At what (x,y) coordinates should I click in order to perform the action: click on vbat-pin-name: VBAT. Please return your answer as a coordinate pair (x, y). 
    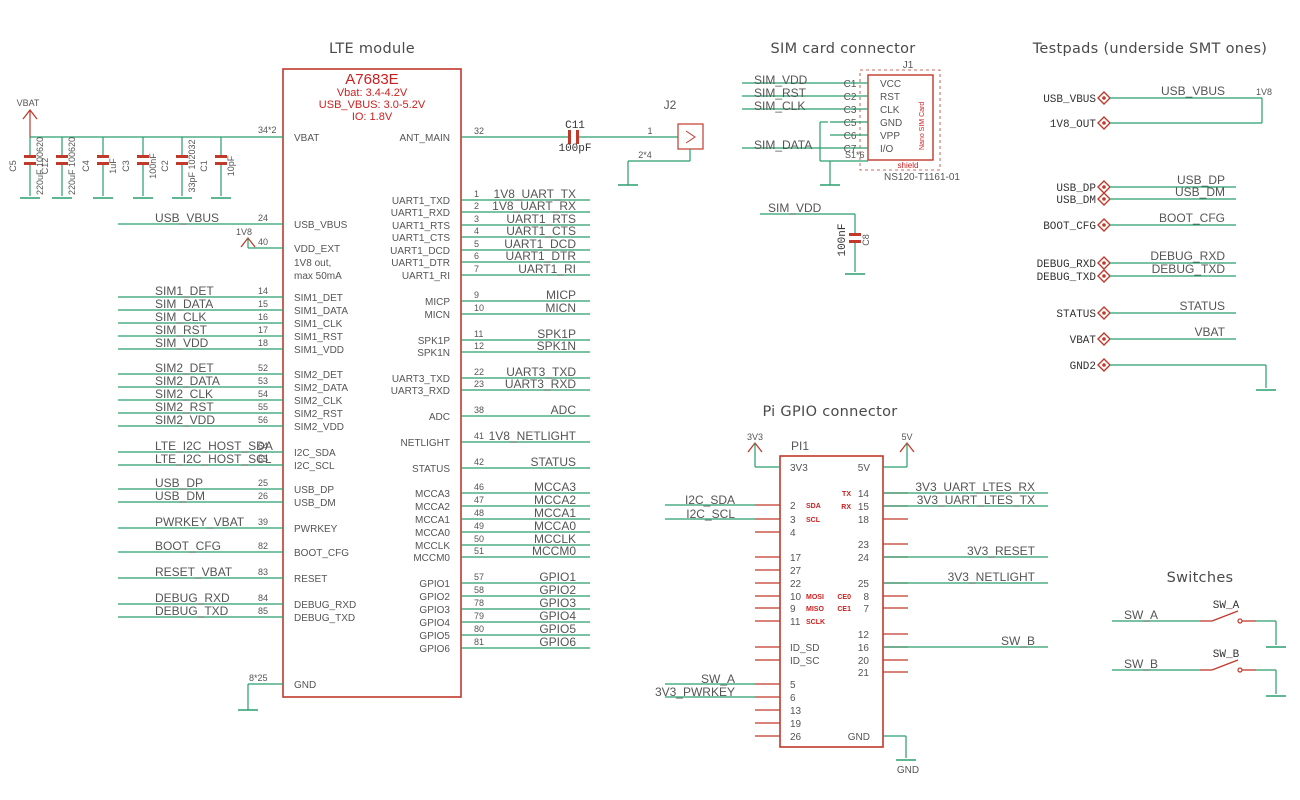
    Looking at the image, I should click on (306, 138).